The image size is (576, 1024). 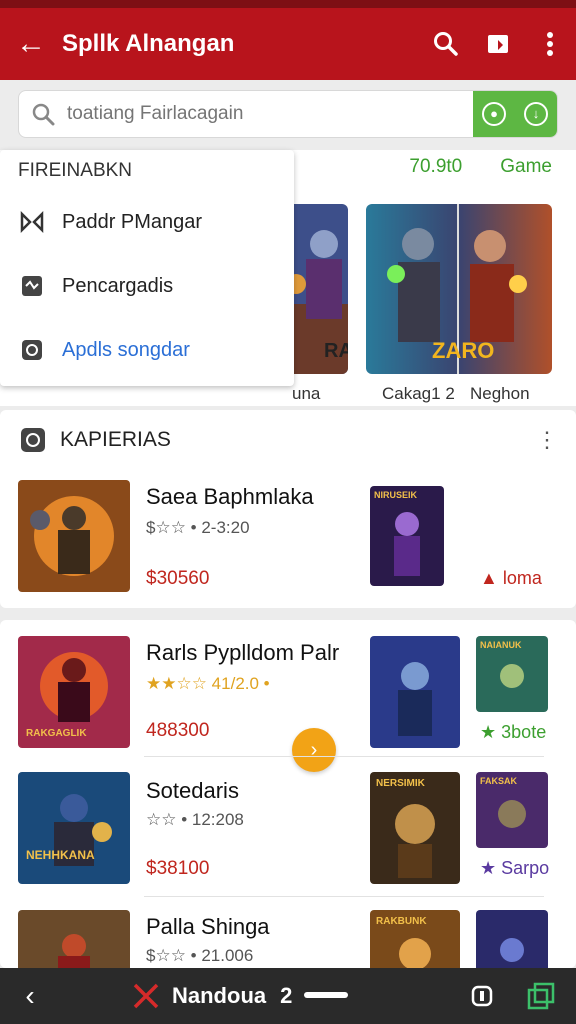 I want to click on game-thumbnail-small: FAKSAK, so click(x=512, y=810).